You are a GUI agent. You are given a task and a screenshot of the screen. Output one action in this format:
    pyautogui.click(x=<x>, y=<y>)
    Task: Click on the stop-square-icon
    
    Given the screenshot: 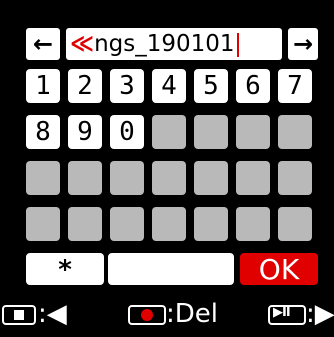 What is the action you would take?
    pyautogui.click(x=19, y=315)
    